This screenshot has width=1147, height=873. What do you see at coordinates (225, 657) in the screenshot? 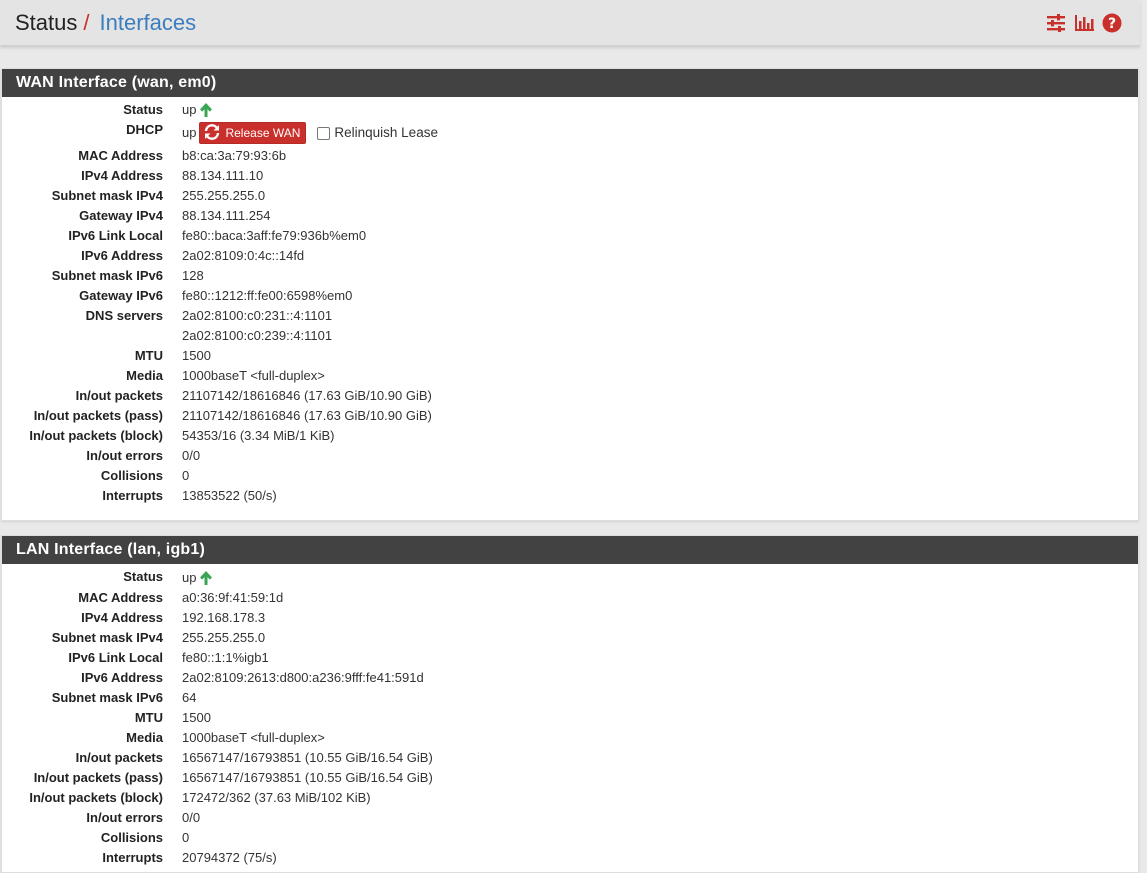
I see `row-value: fe80::1:1%igb1` at bounding box center [225, 657].